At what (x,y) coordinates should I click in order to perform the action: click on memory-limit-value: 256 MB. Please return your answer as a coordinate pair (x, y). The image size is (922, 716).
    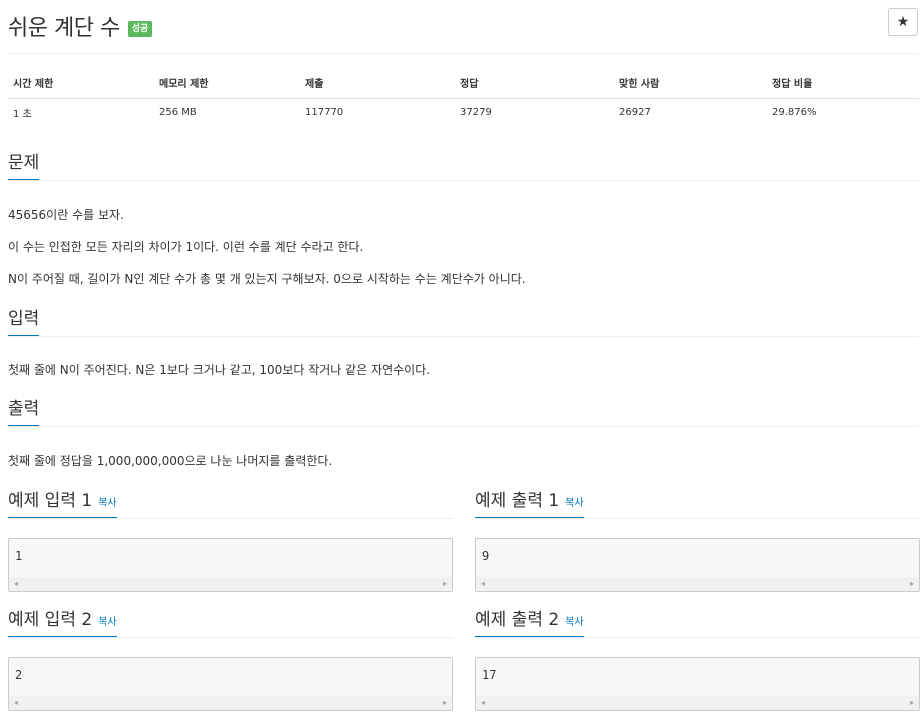
    Looking at the image, I should click on (178, 112).